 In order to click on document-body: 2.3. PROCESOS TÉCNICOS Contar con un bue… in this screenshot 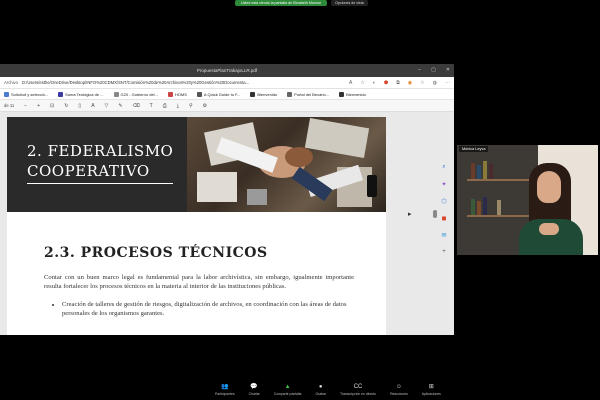, I will do `click(199, 282)`.